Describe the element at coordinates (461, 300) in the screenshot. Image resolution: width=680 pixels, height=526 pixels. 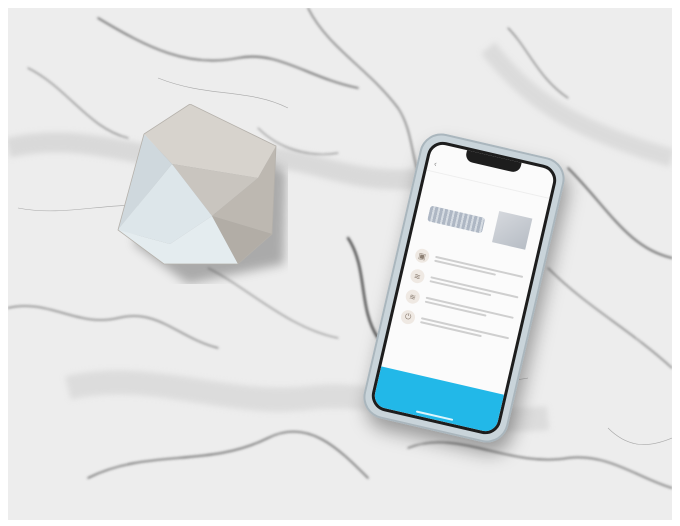
I see `setup-steps-list: ▣ ≋ ≋ ⏻` at that location.